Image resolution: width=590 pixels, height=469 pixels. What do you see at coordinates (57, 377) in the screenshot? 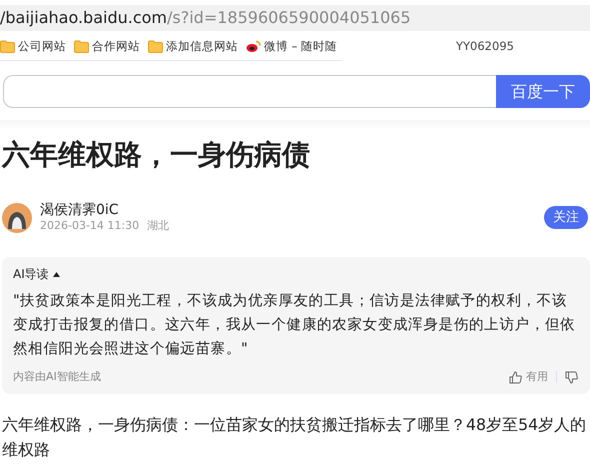
I see `ai-disclaimer: 内容由AI智能生成` at bounding box center [57, 377].